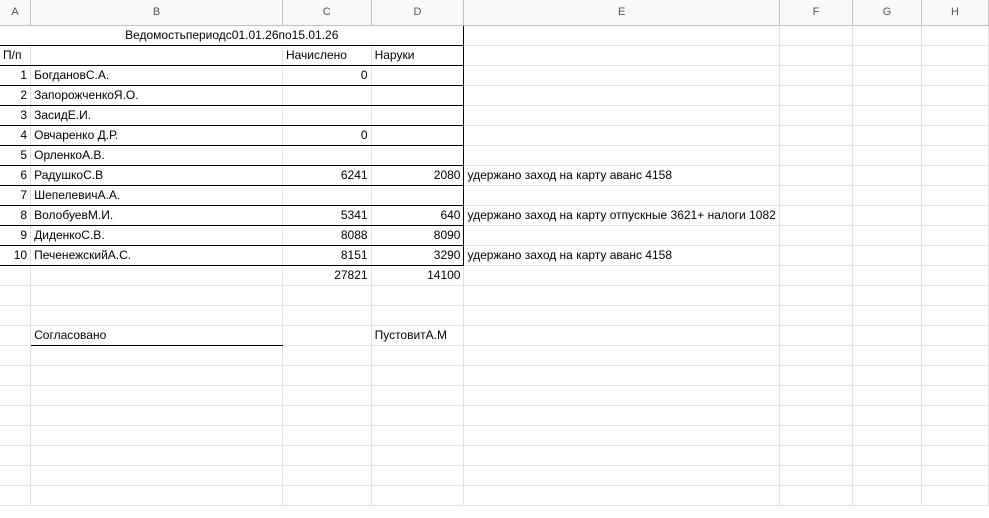  What do you see at coordinates (621, 13) in the screenshot?
I see `column-header-e: E` at bounding box center [621, 13].